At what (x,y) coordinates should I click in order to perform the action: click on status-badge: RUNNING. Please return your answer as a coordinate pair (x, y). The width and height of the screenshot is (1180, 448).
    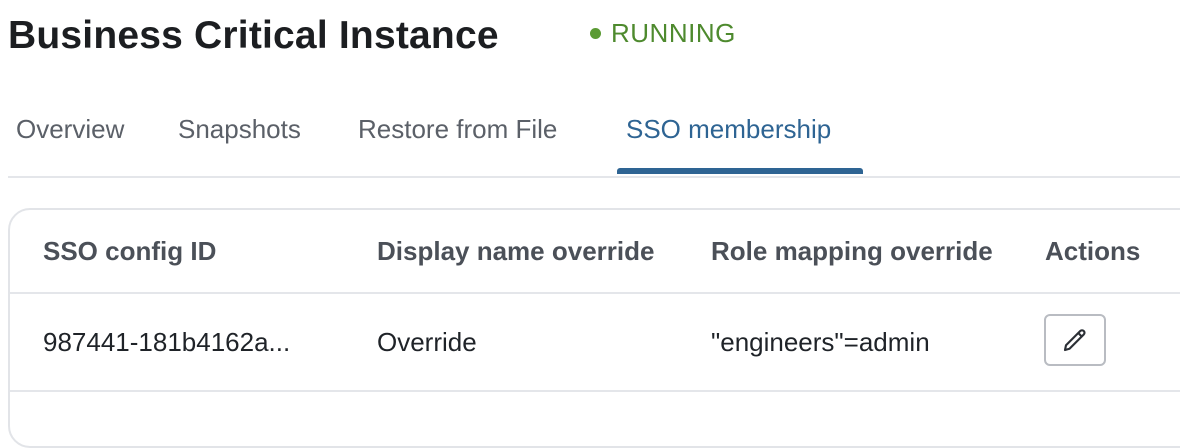
    Looking at the image, I should click on (663, 33).